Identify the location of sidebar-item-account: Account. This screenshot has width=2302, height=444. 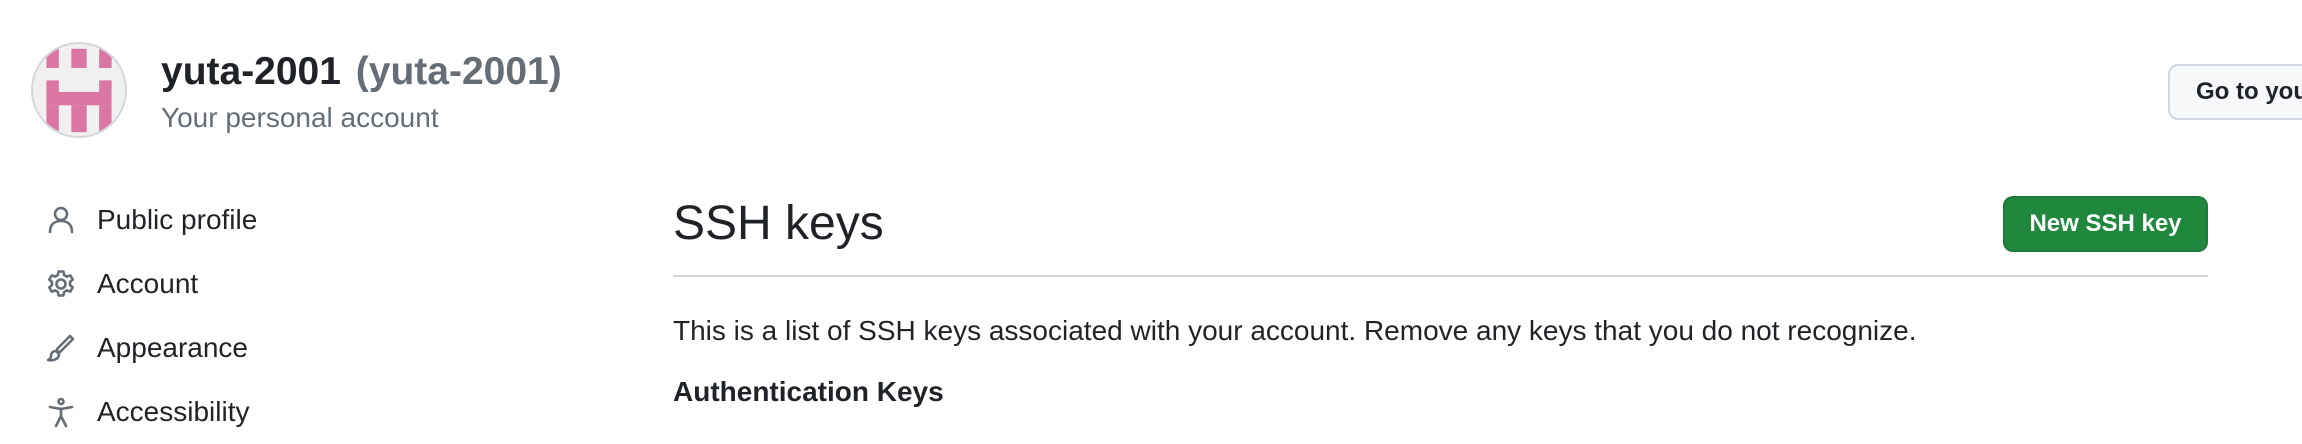
(320, 284).